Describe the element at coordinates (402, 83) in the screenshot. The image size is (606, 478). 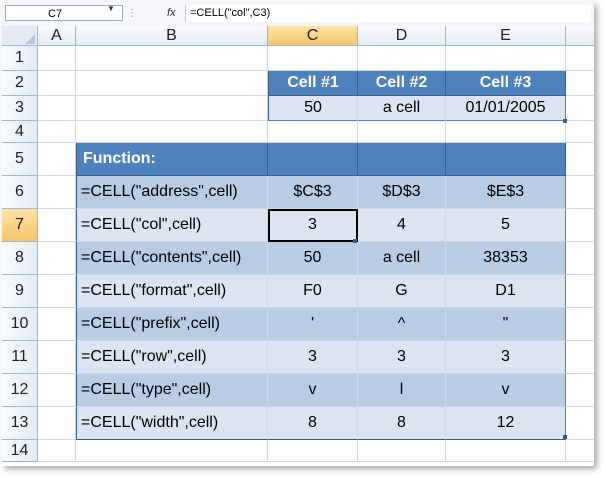
I see `cell-d2: Cell #2` at that location.